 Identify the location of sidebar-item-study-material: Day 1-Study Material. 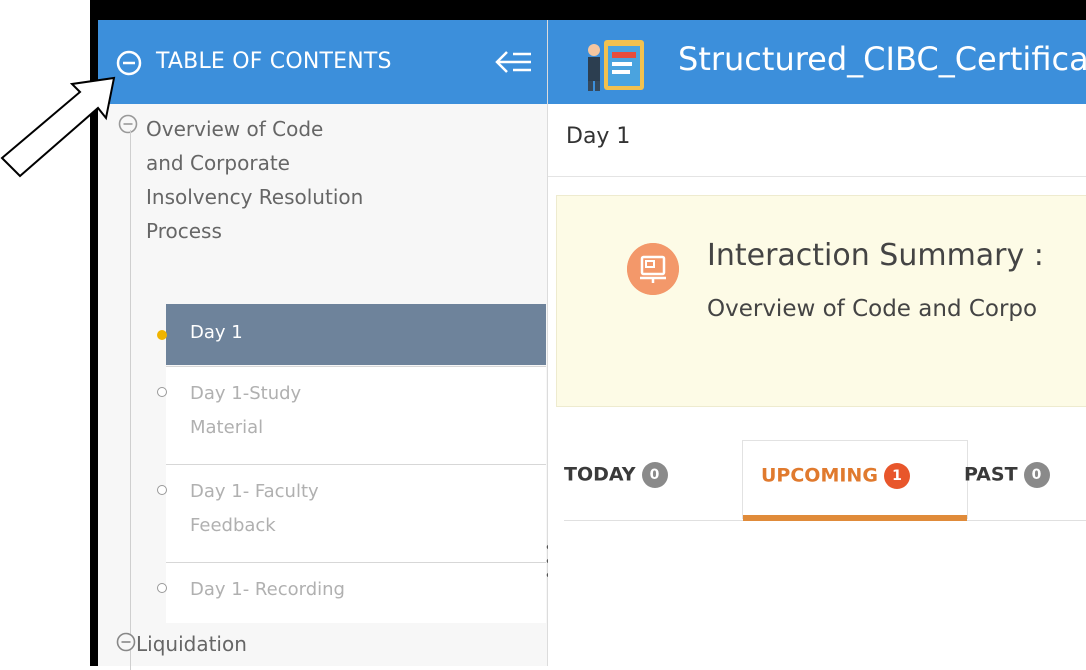
(351, 415).